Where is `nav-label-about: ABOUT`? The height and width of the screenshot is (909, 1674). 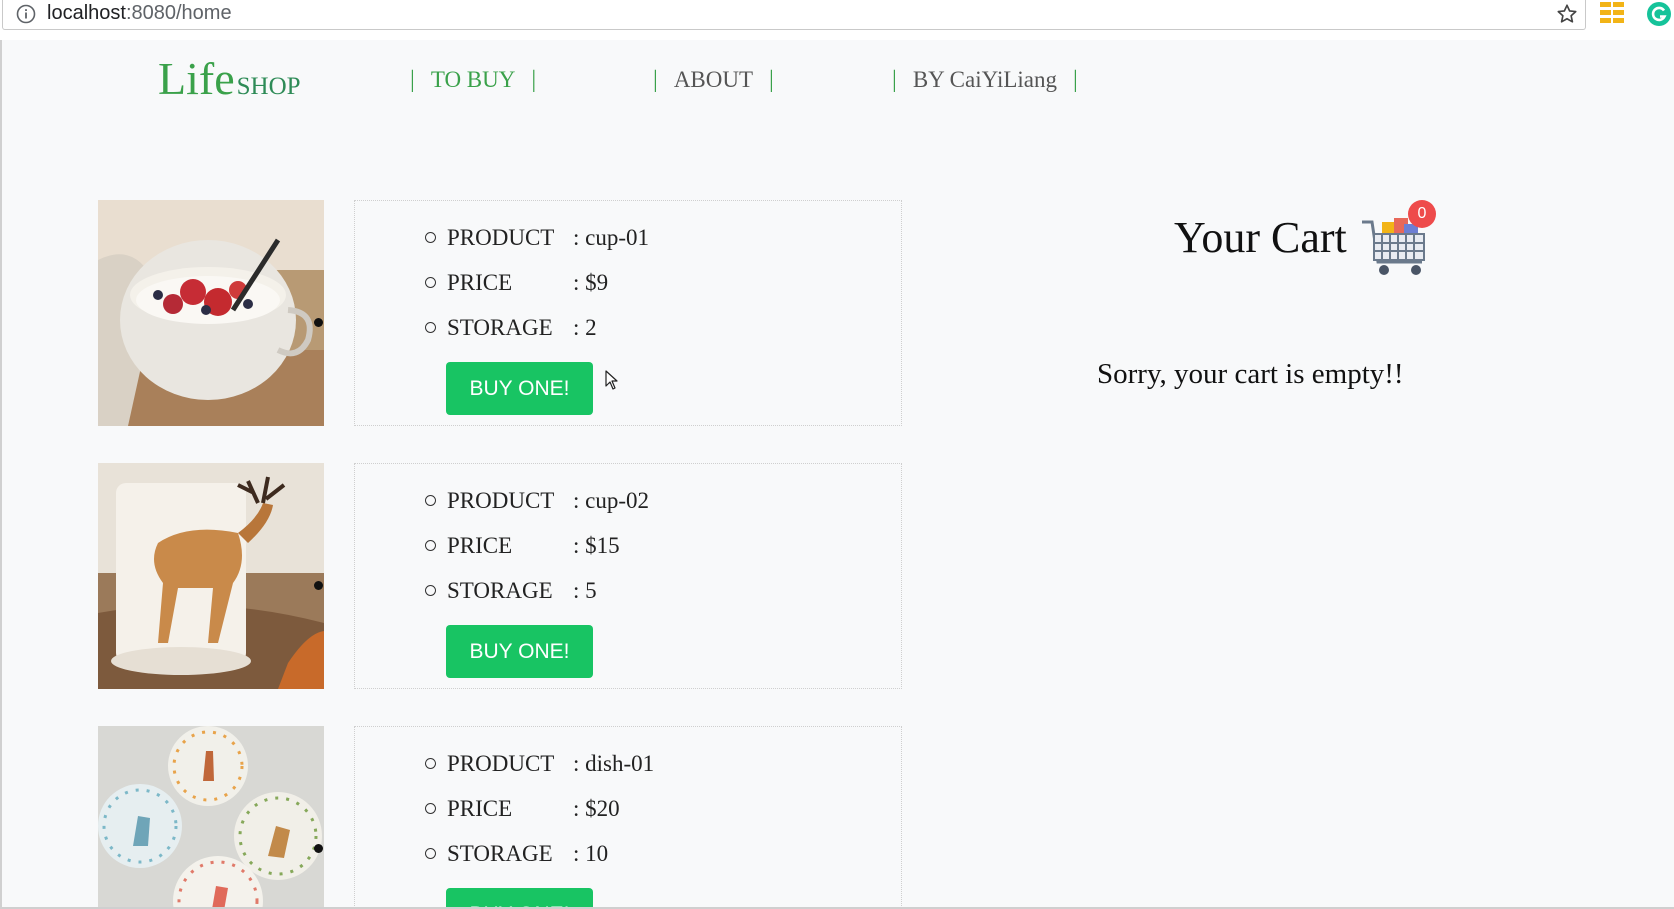
nav-label-about: ABOUT is located at coordinates (713, 80).